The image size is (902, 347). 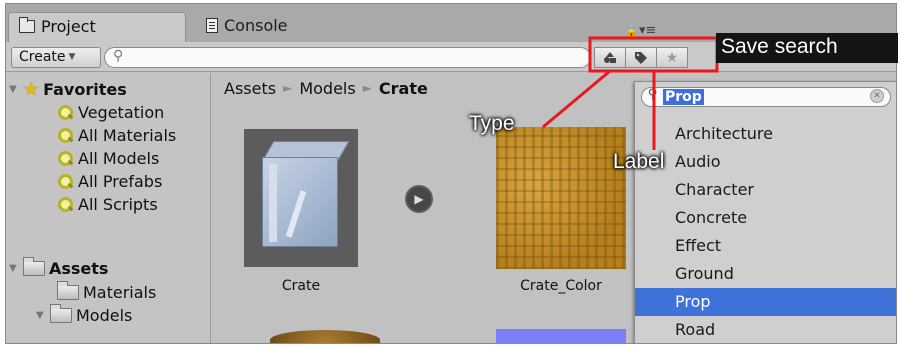 I want to click on console-icon, so click(x=212, y=25).